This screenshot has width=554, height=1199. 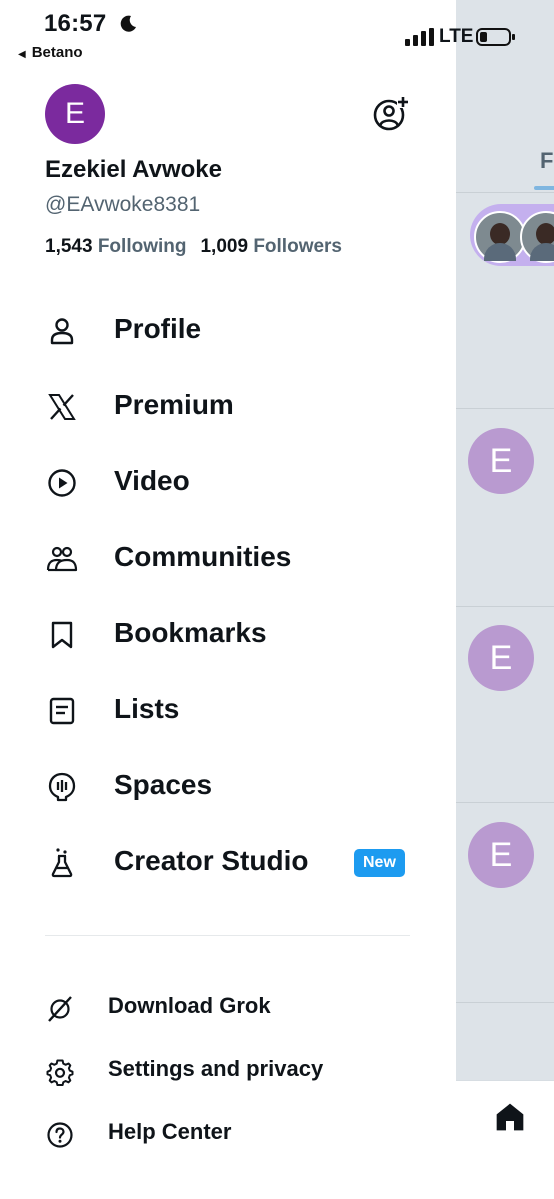 What do you see at coordinates (227, 935) in the screenshot?
I see `menu-divider` at bounding box center [227, 935].